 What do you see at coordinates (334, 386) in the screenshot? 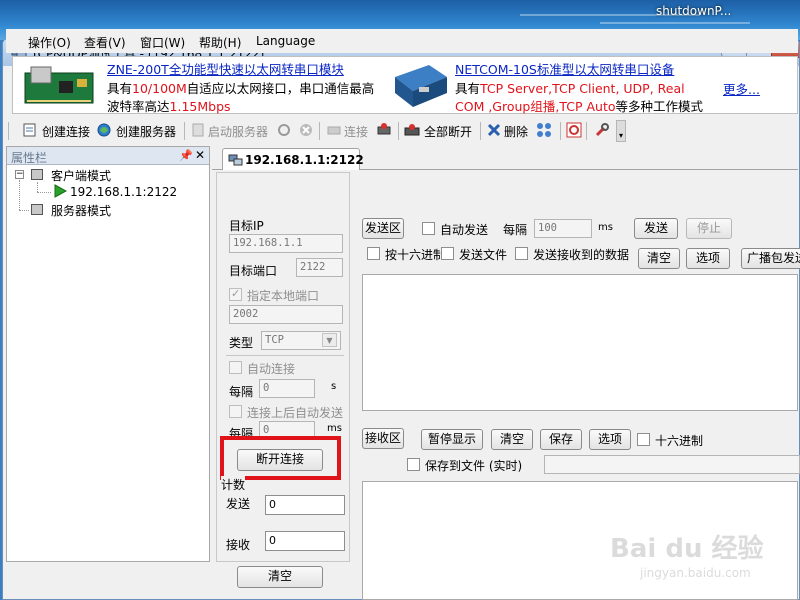
I see `every1-unit: s` at bounding box center [334, 386].